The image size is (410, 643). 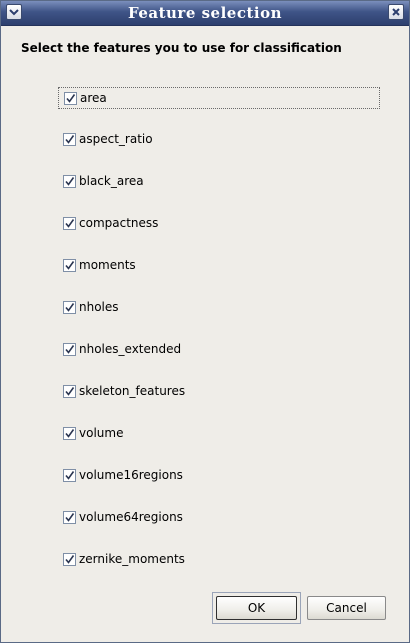 What do you see at coordinates (132, 559) in the screenshot?
I see `feature-label: zernike_moments` at bounding box center [132, 559].